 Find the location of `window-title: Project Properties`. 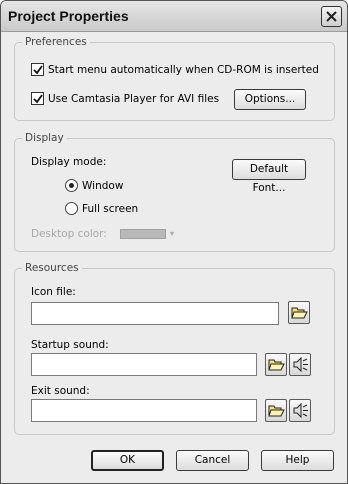

window-title: Project Properties is located at coordinates (68, 16).